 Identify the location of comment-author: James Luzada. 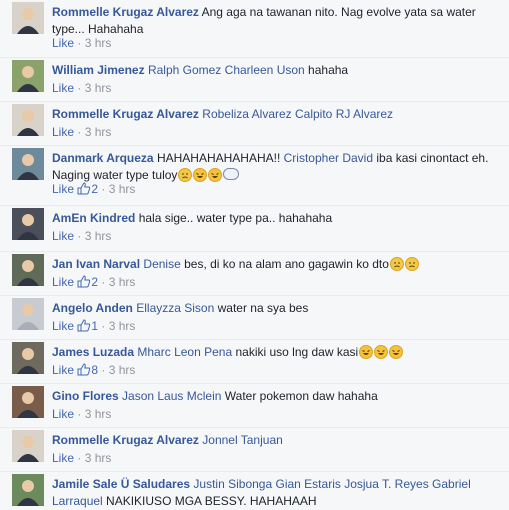
(93, 352).